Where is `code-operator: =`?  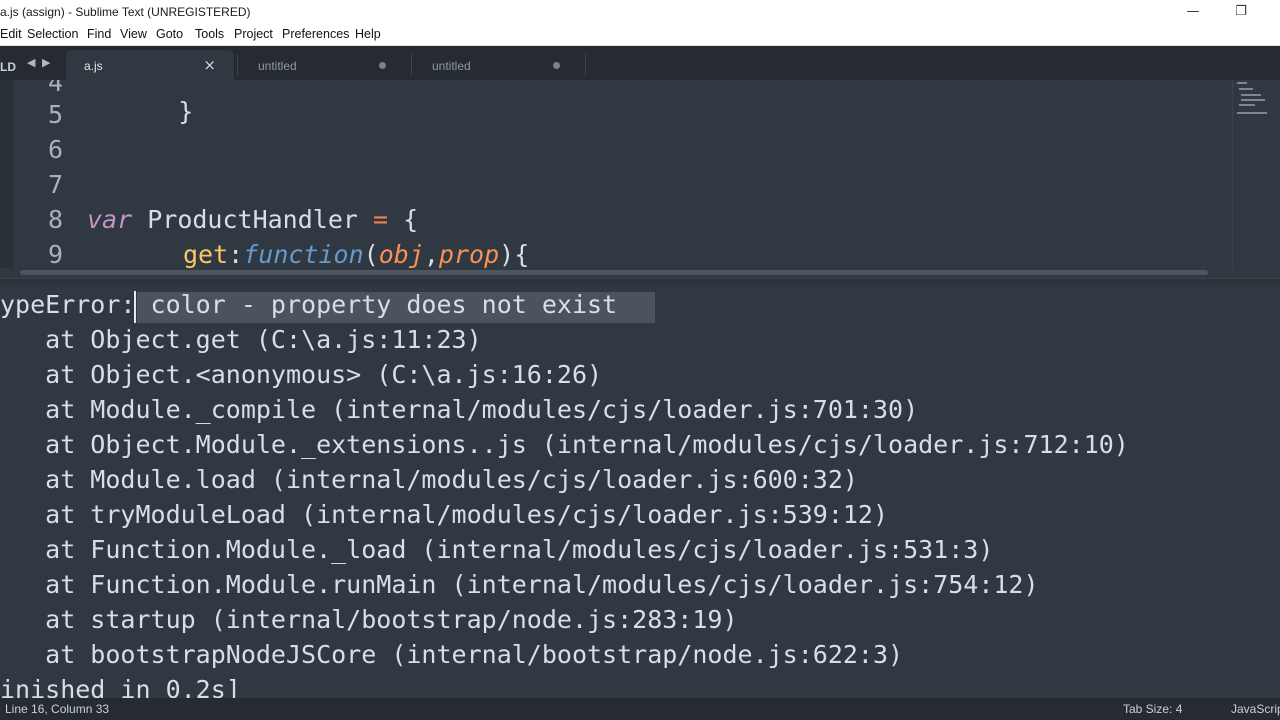 code-operator: = is located at coordinates (381, 219).